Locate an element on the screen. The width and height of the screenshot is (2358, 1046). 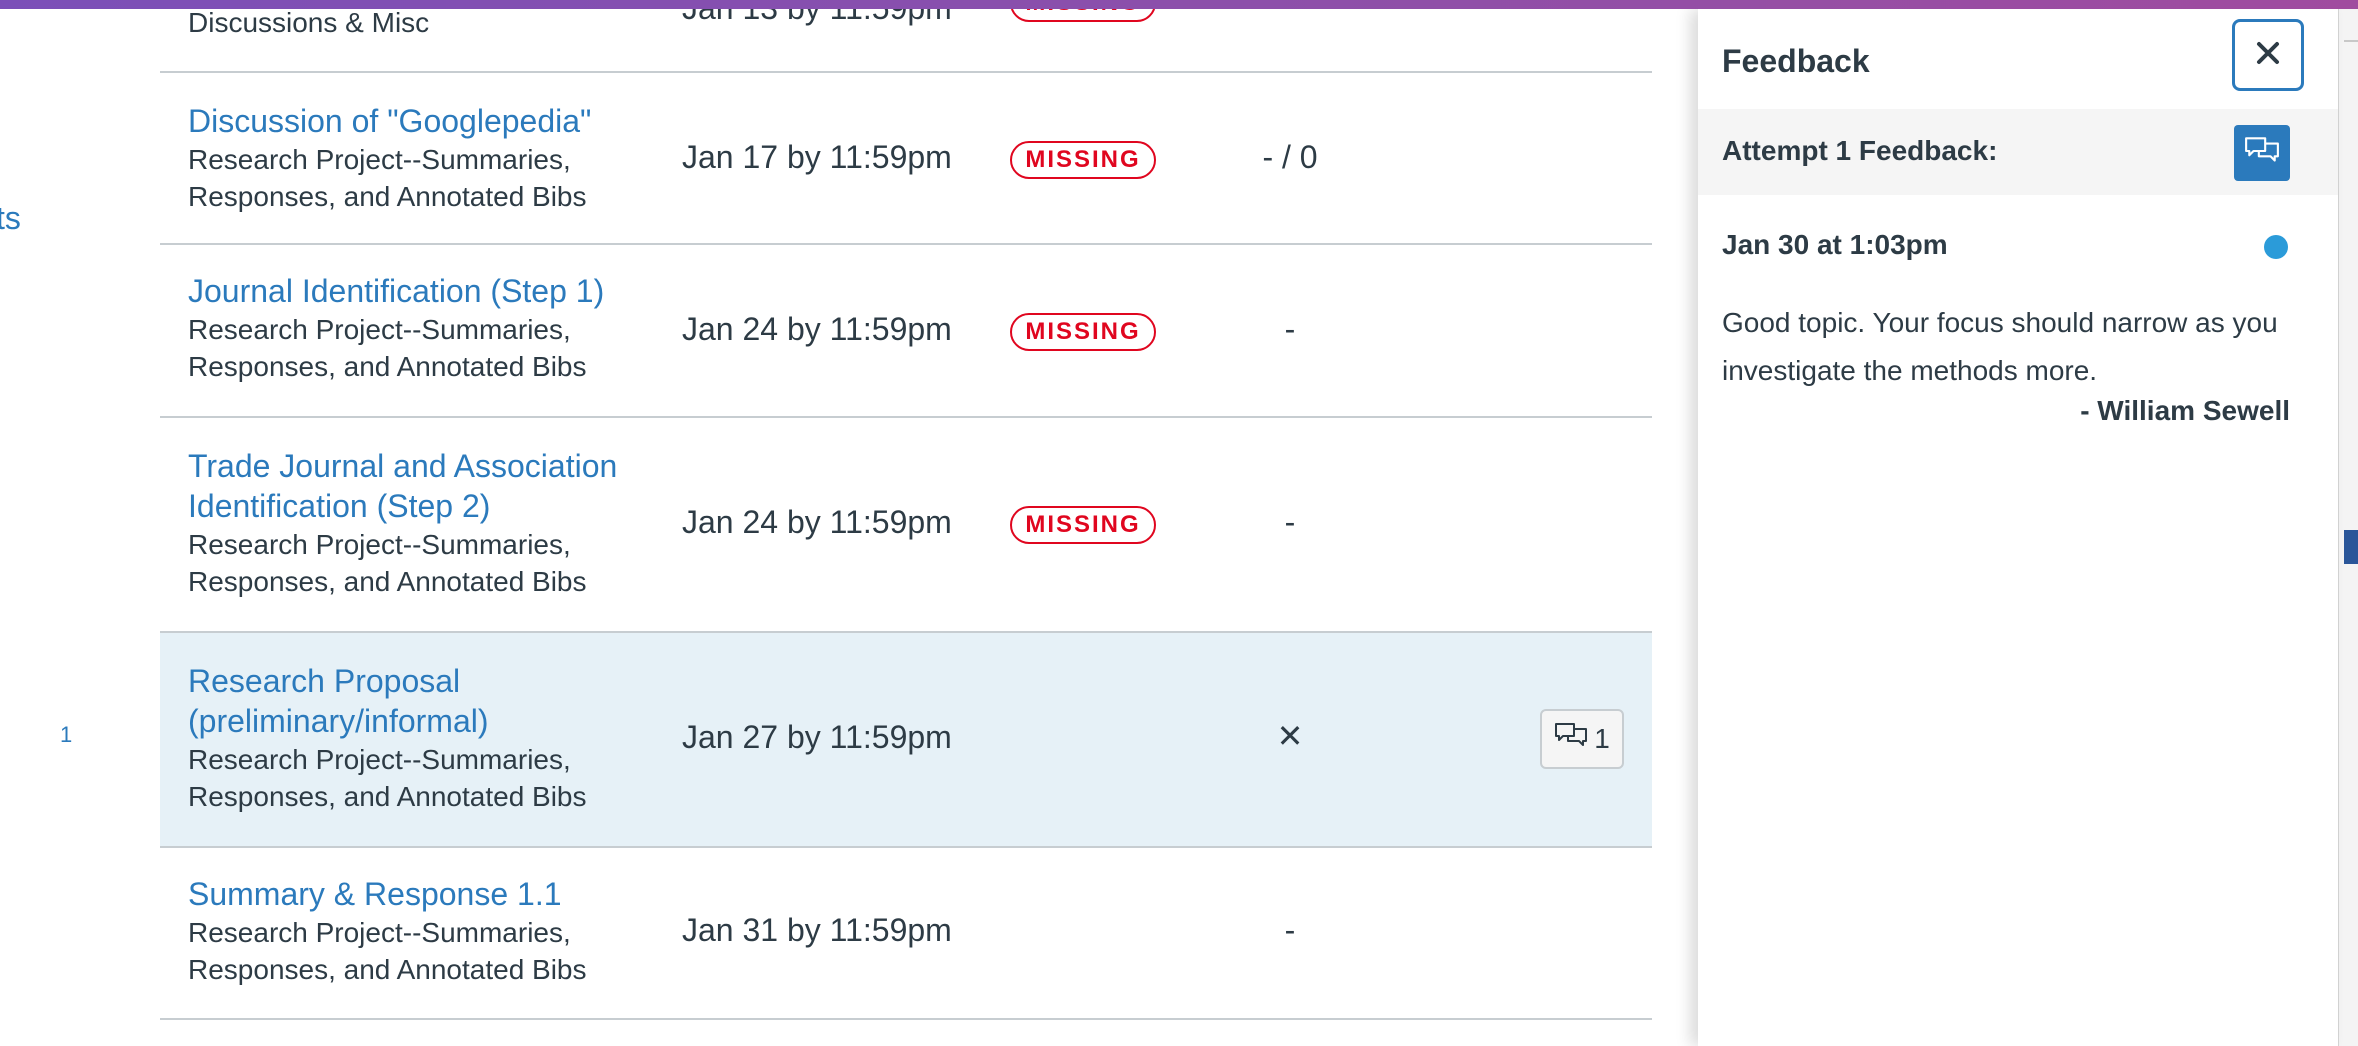
assignment-category: Discussions & Misc is located at coordinates (309, 22).